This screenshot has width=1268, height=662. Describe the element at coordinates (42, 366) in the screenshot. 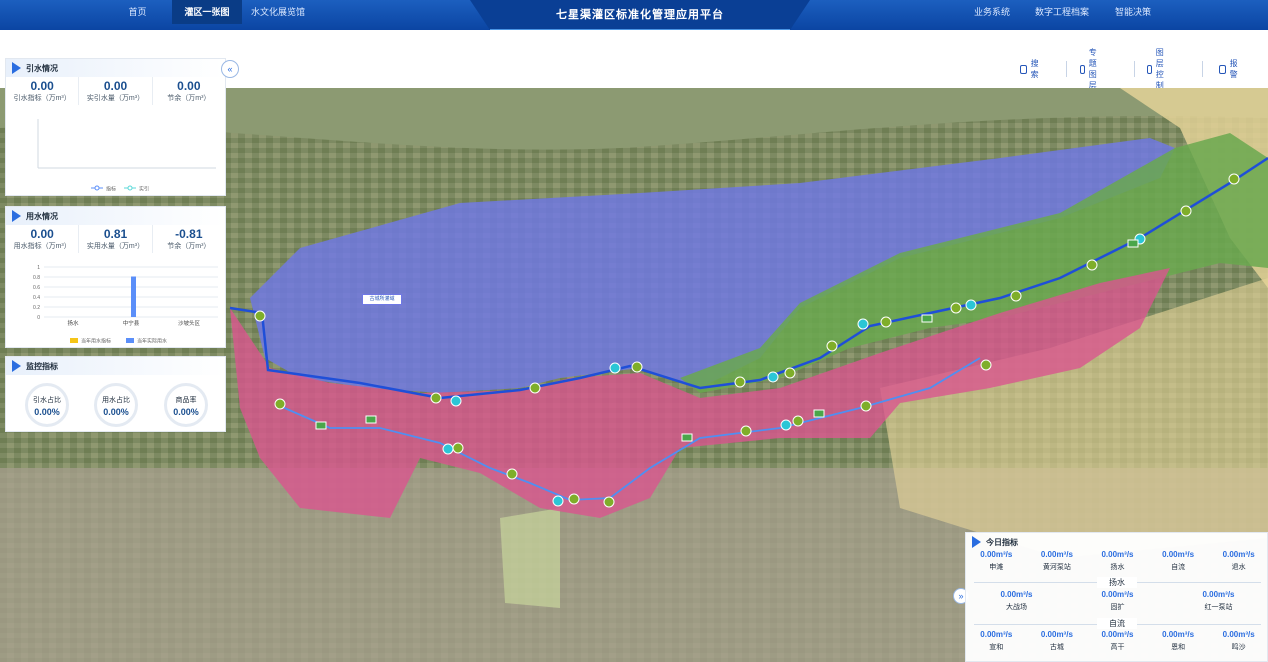

I see `panel-monitor-title: 监控指标` at that location.